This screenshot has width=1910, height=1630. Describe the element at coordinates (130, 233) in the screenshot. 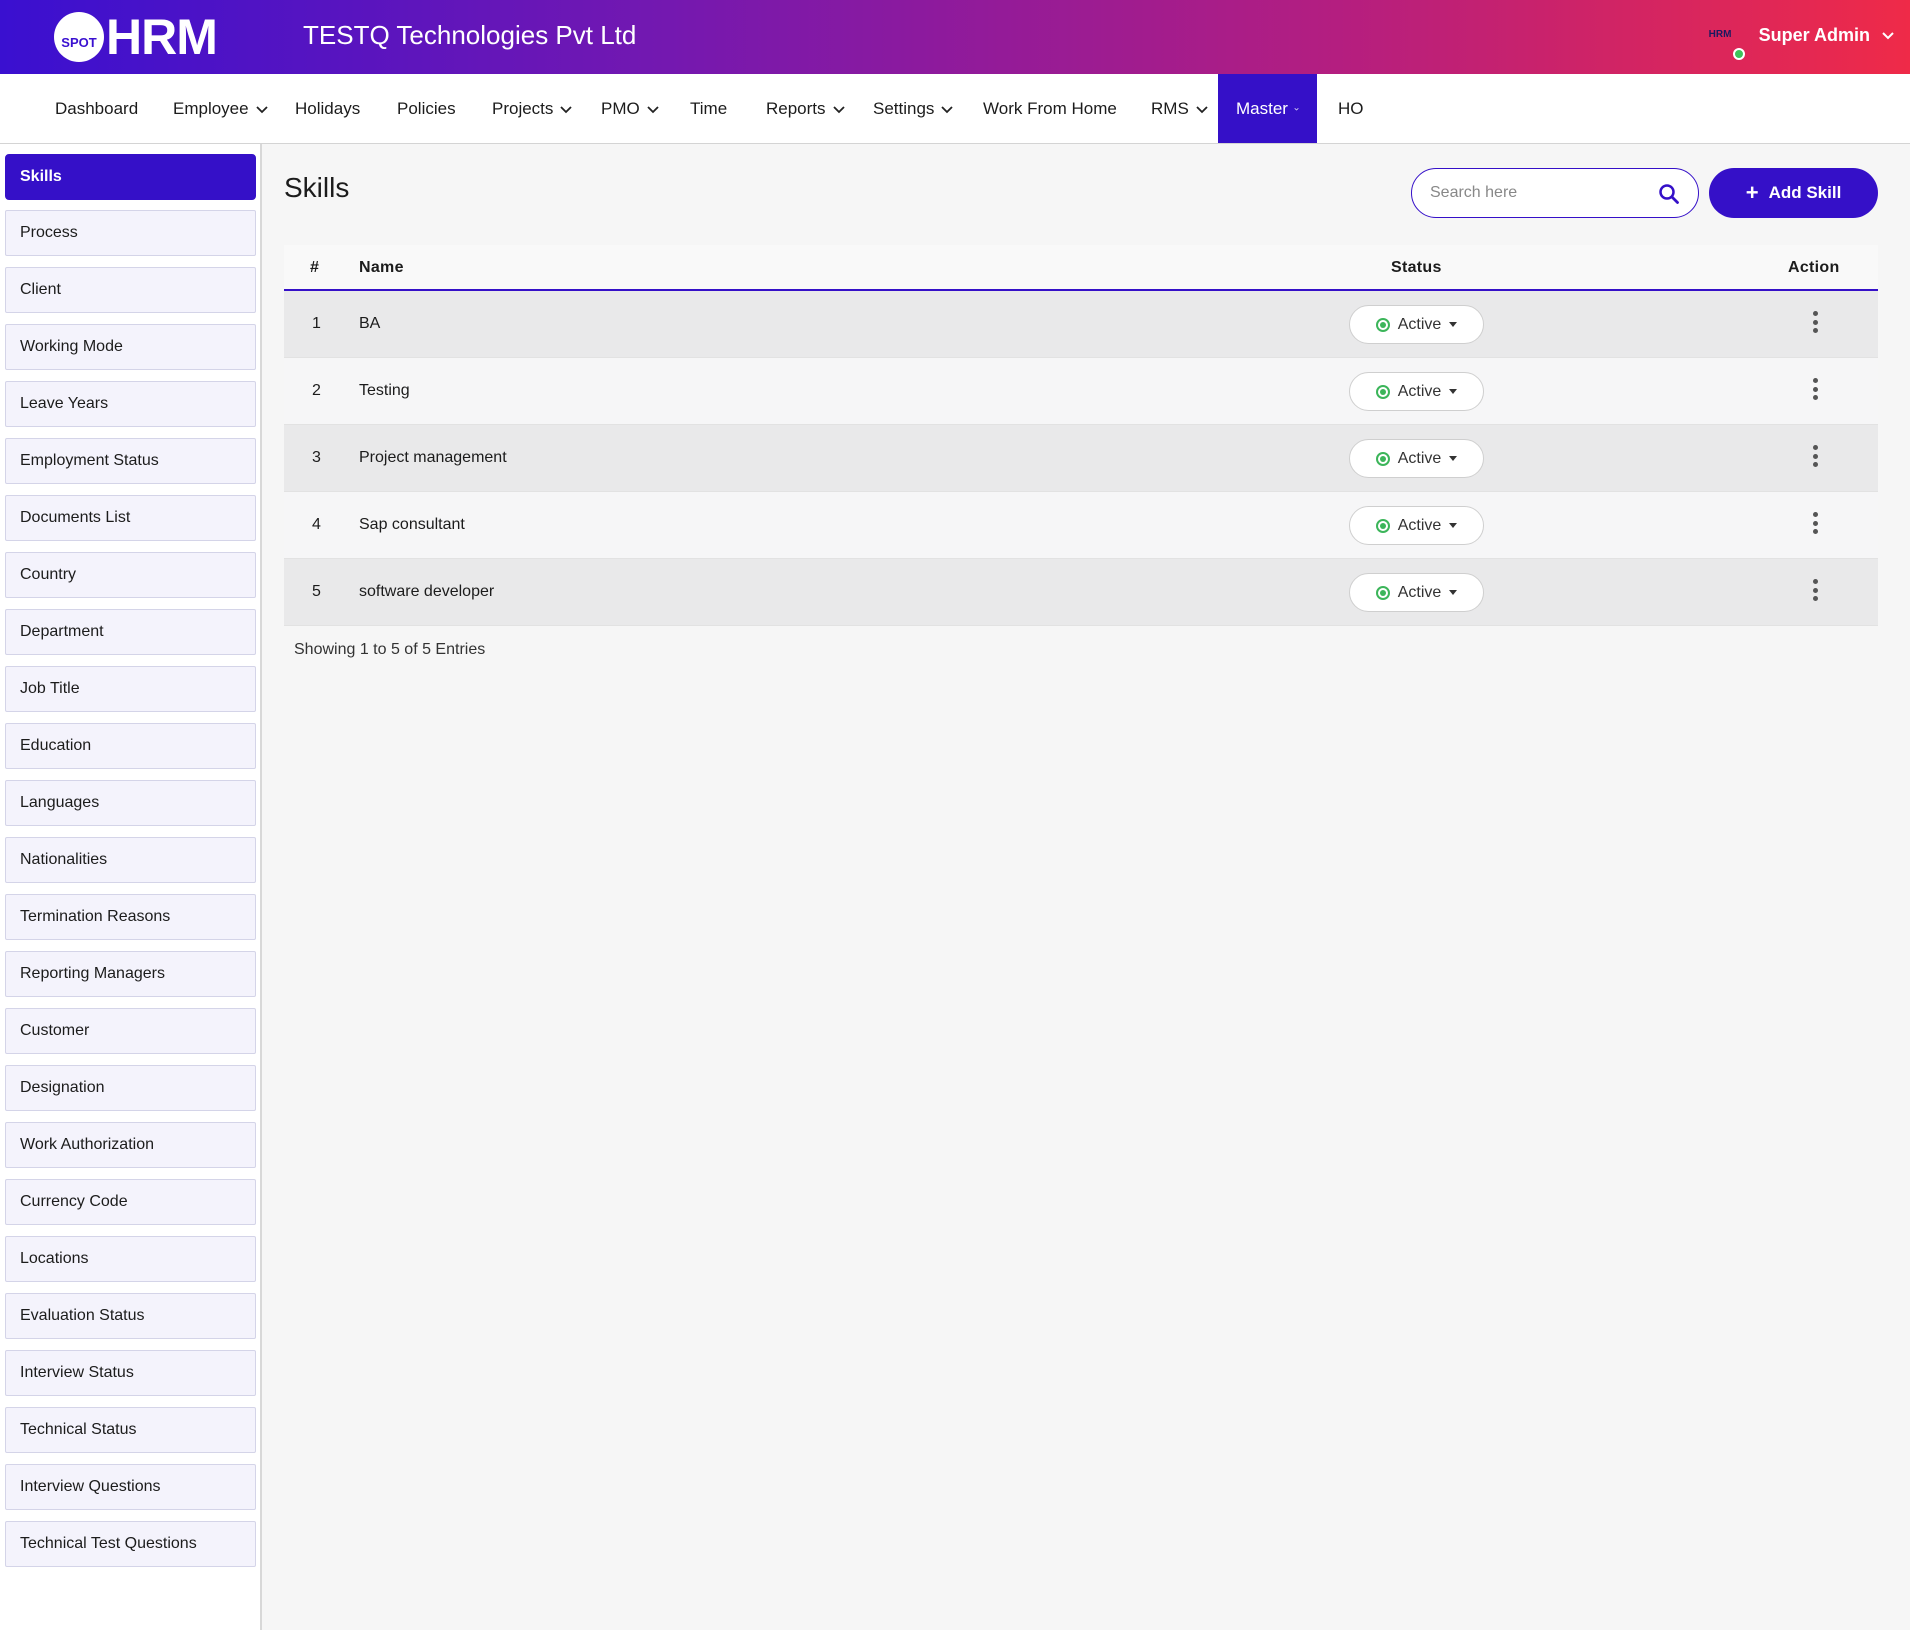

I see `sidebar-item-process: Process` at that location.